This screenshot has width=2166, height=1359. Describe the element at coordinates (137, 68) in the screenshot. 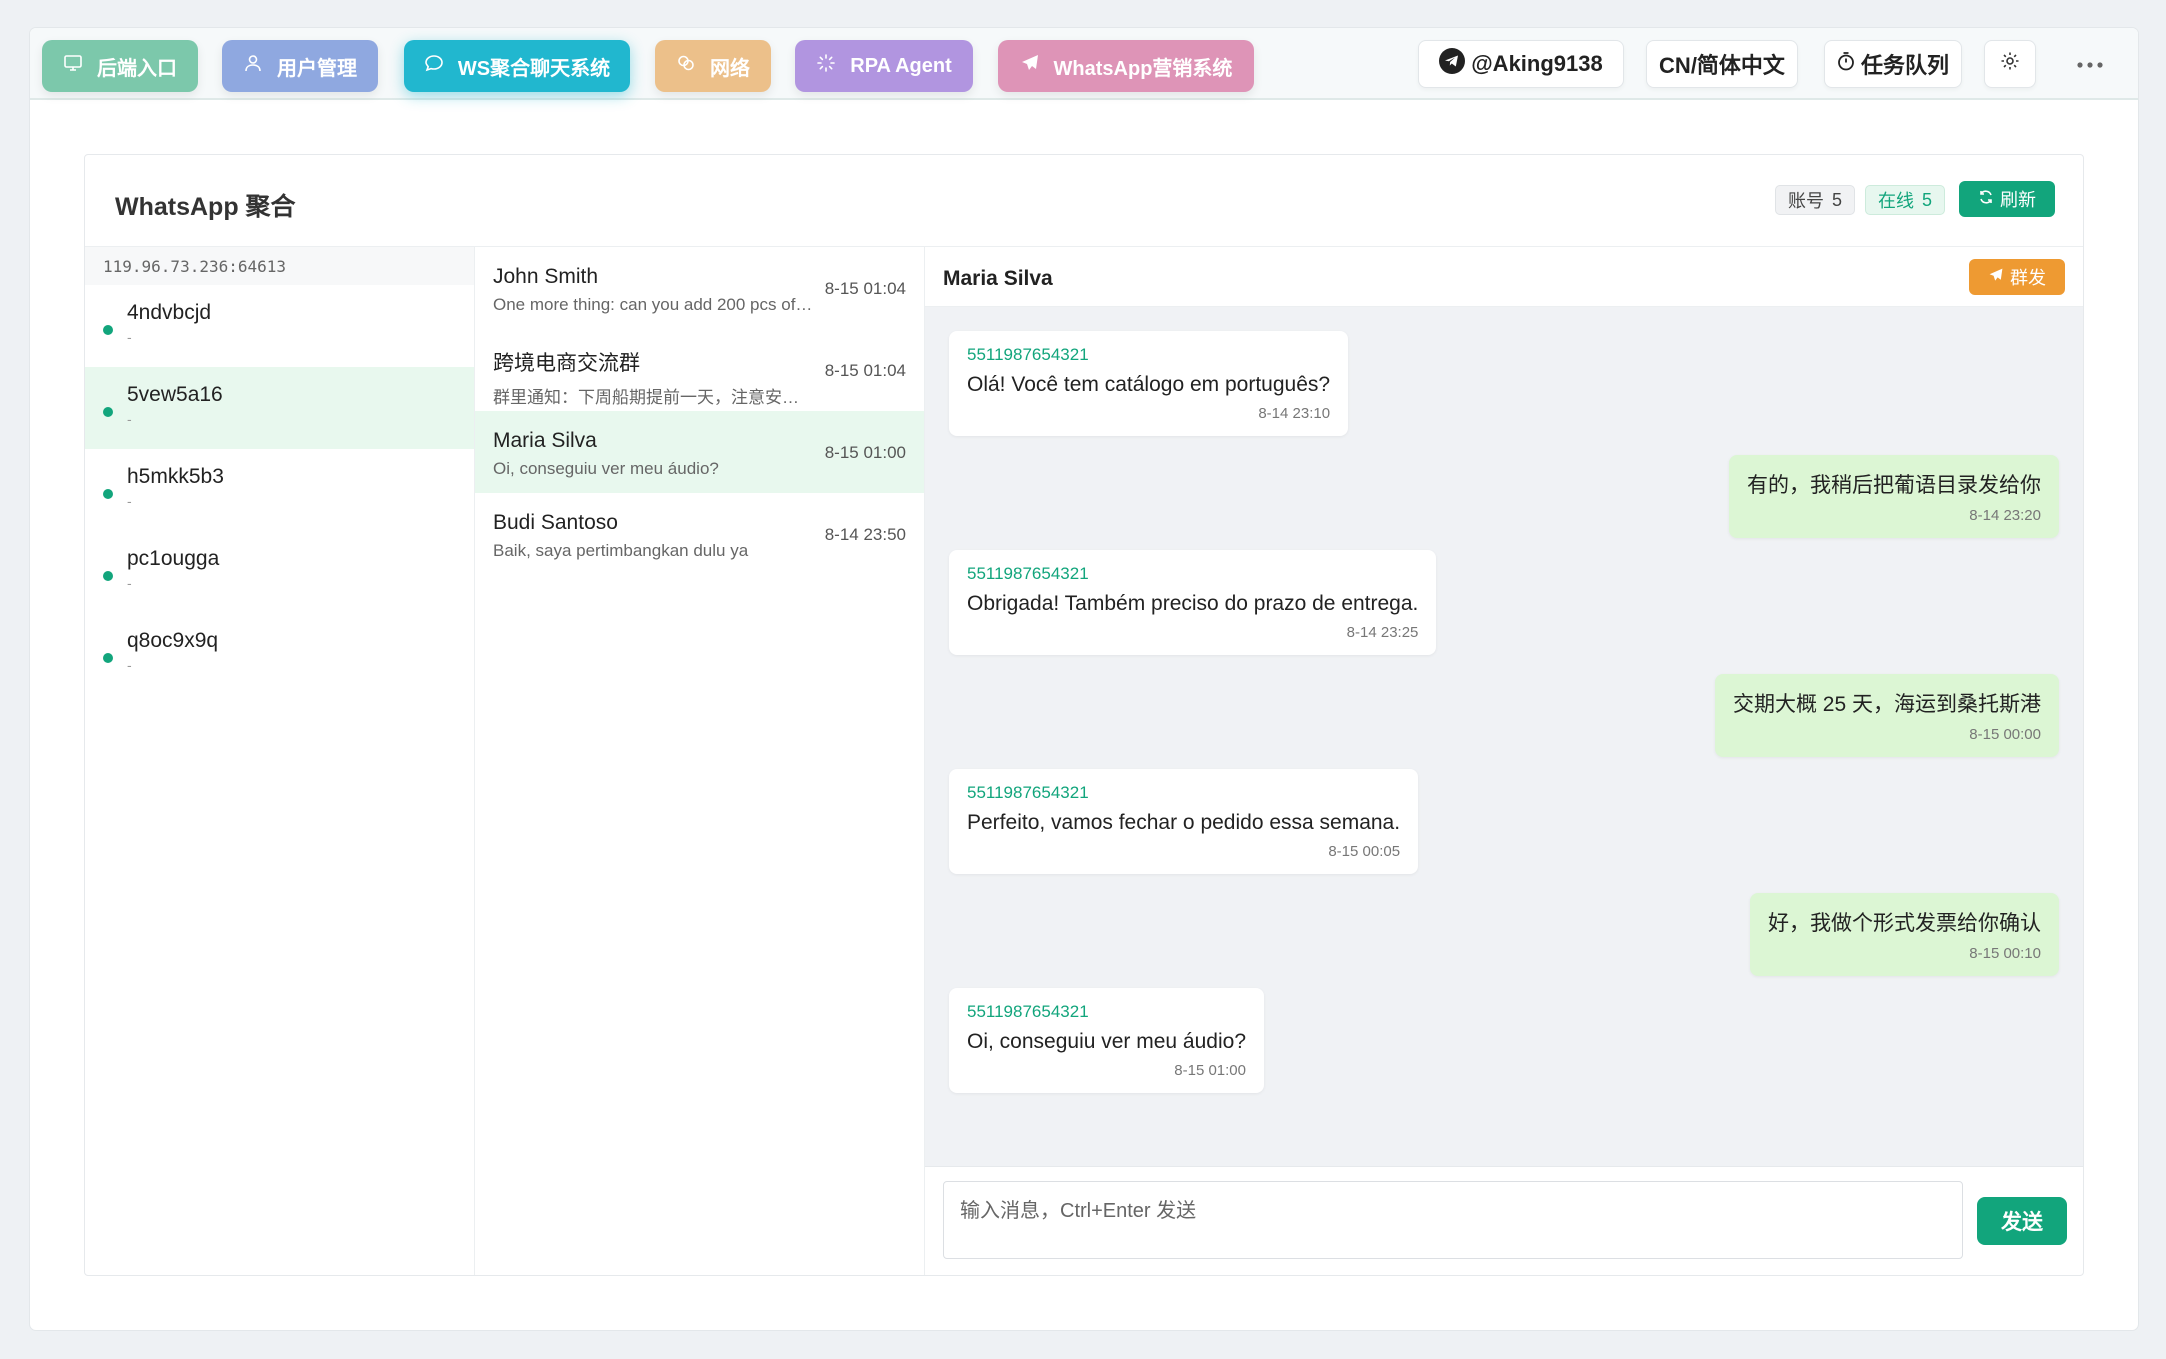

I see `nav-backend-label: 后端入口` at that location.